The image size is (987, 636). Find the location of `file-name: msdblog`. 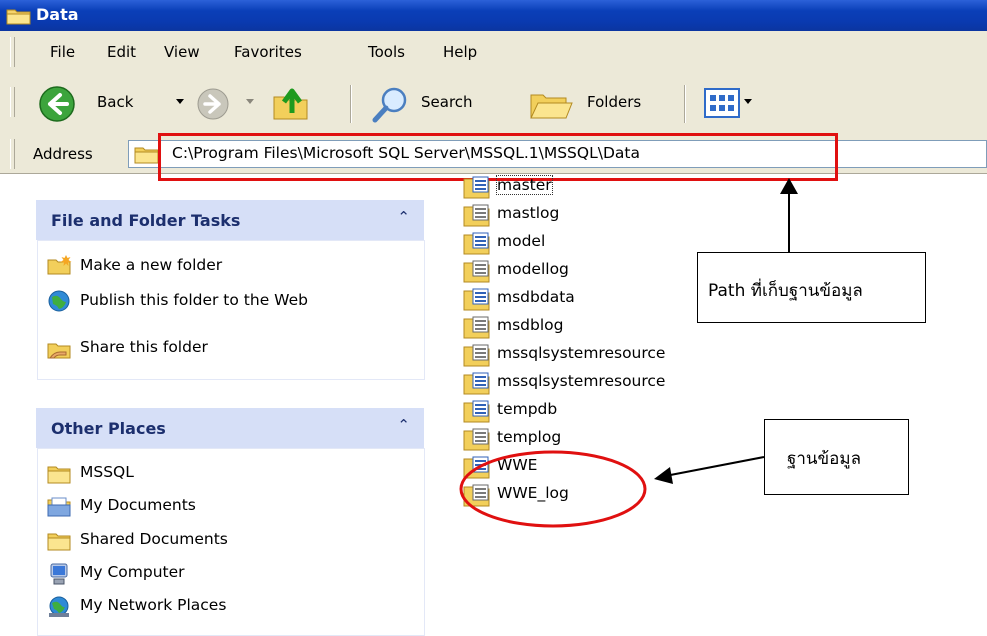

file-name: msdblog is located at coordinates (530, 325).